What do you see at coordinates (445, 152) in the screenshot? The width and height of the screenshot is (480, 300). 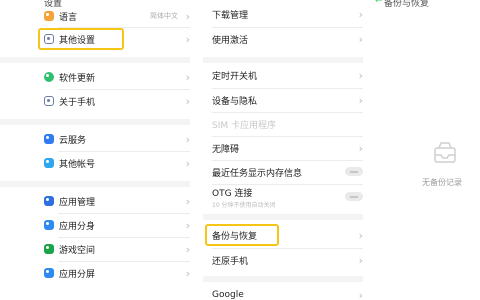 I see `empty-inbox-icon` at bounding box center [445, 152].